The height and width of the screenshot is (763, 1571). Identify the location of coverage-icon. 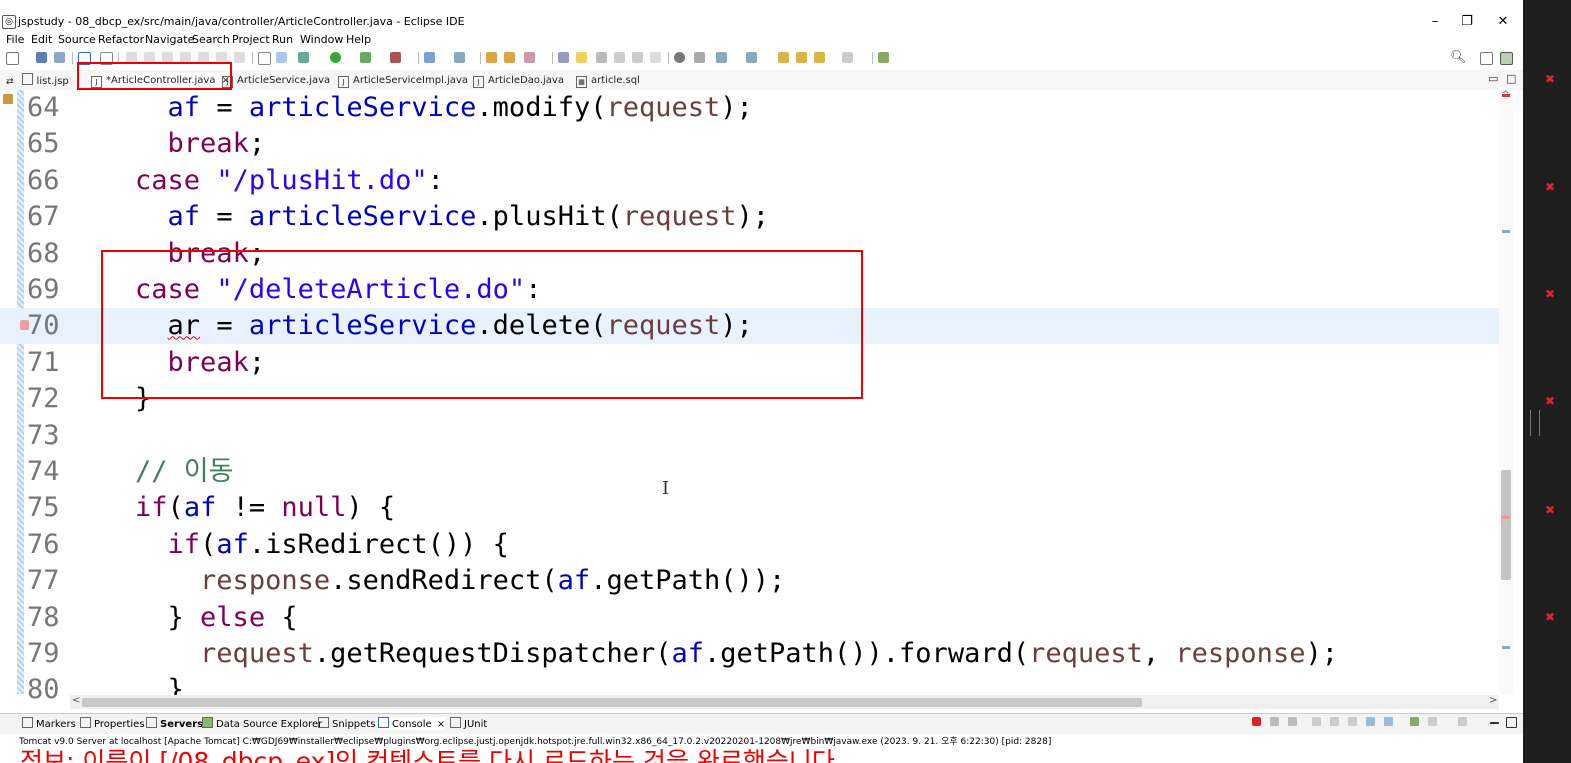
(365, 57).